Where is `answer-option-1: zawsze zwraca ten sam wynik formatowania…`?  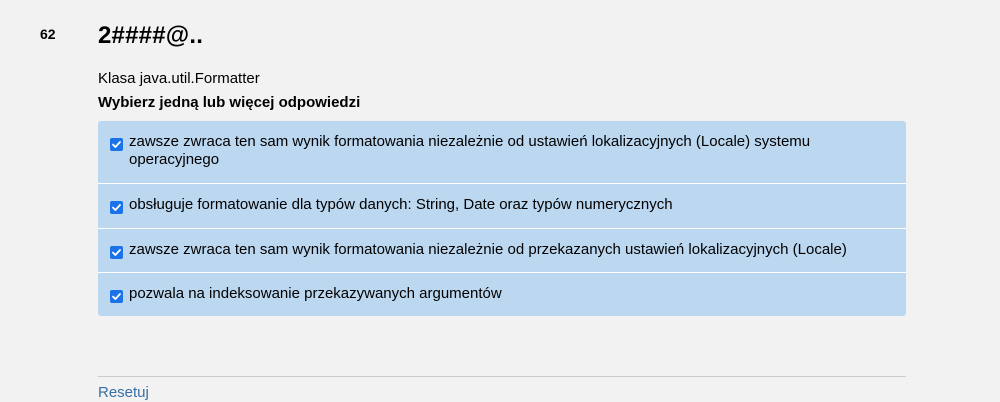 answer-option-1: zawsze zwraca ten sam wynik formatowania… is located at coordinates (502, 152).